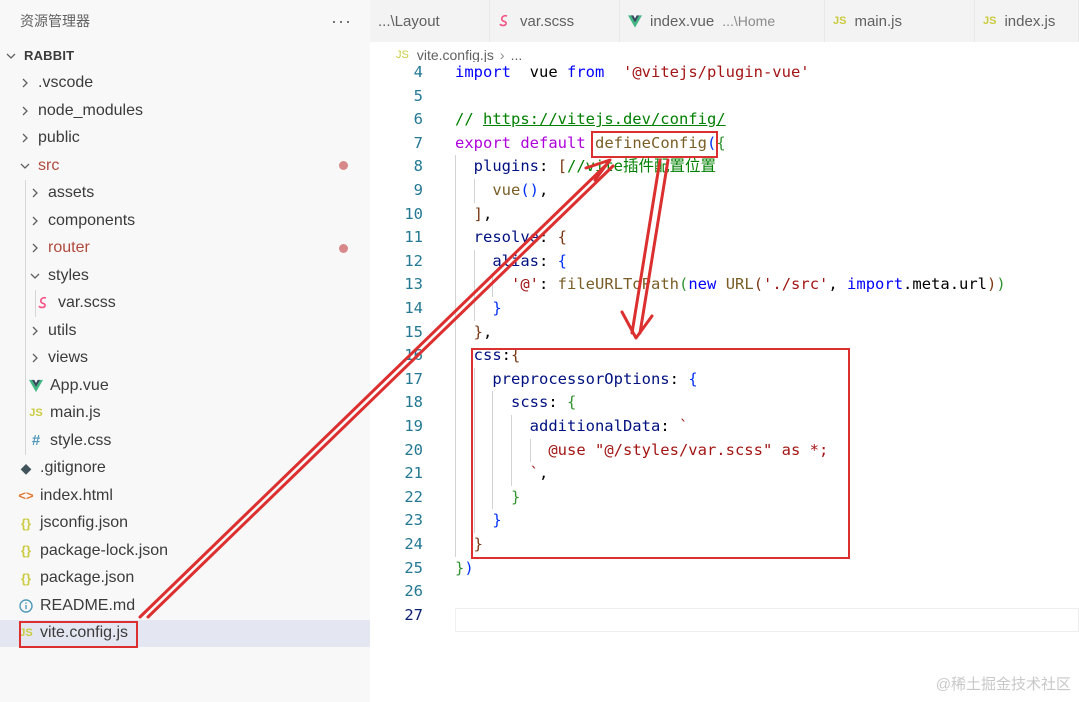 The image size is (1079, 702). I want to click on code-token: (), so click(529, 190).